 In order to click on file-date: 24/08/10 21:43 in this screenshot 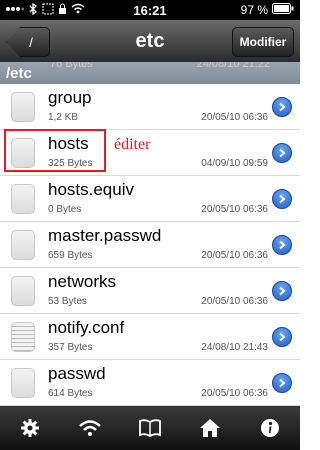, I will do `click(234, 347)`.